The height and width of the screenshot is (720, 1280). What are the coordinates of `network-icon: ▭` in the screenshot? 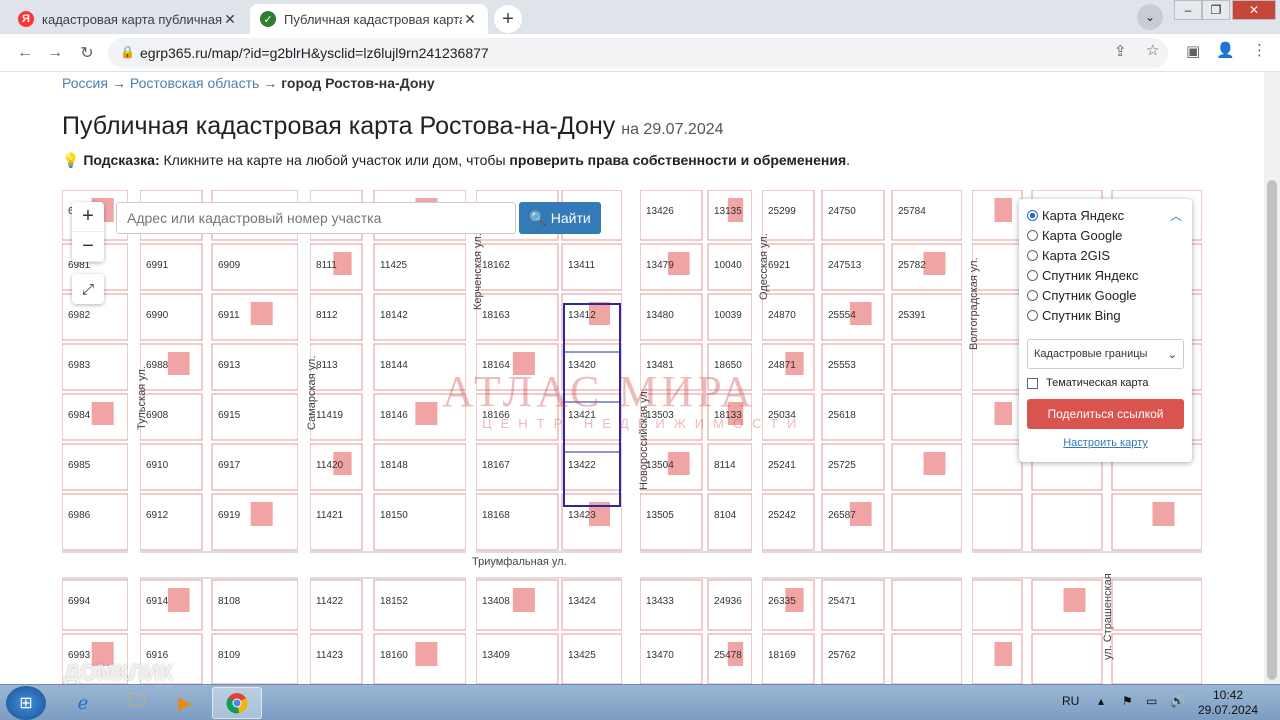 It's located at (1151, 701).